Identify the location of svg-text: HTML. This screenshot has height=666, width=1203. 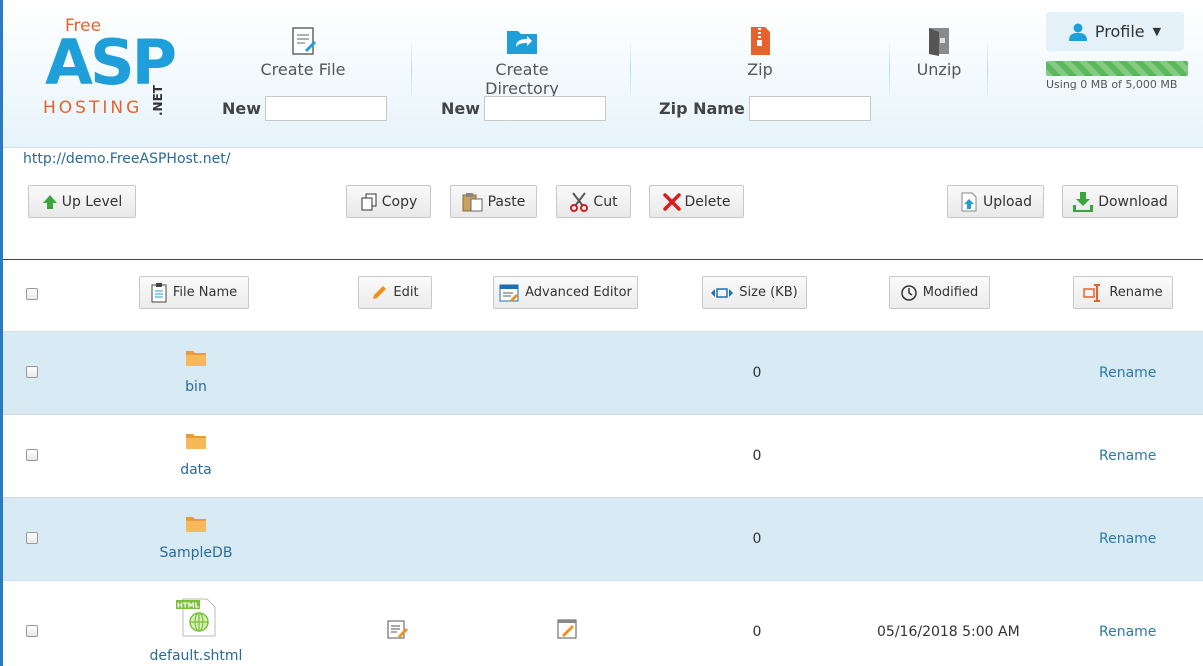
(188, 606).